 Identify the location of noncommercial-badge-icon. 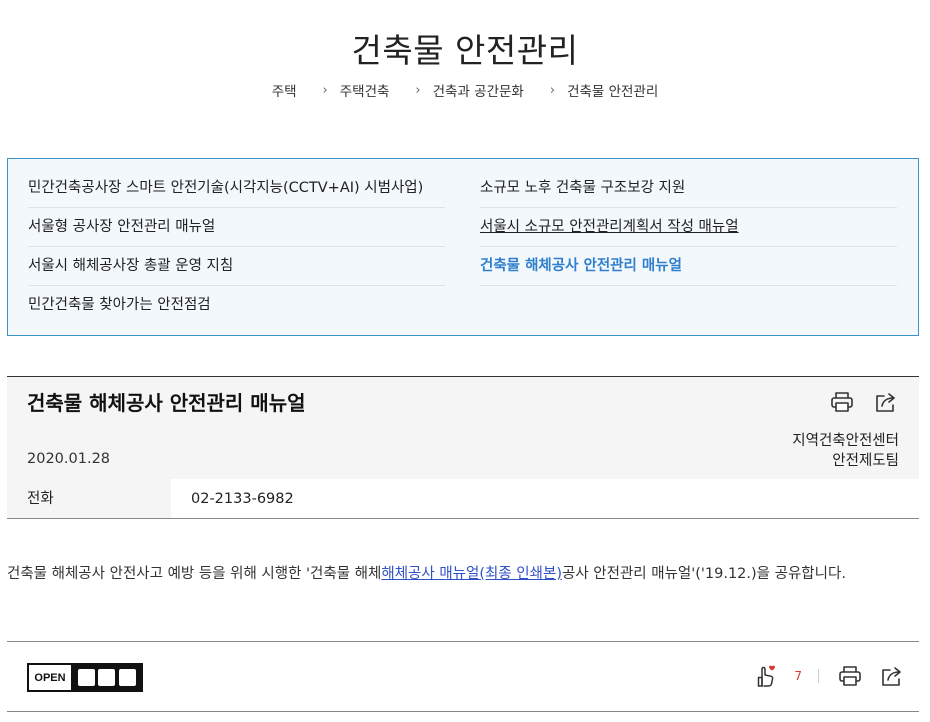
(107, 677).